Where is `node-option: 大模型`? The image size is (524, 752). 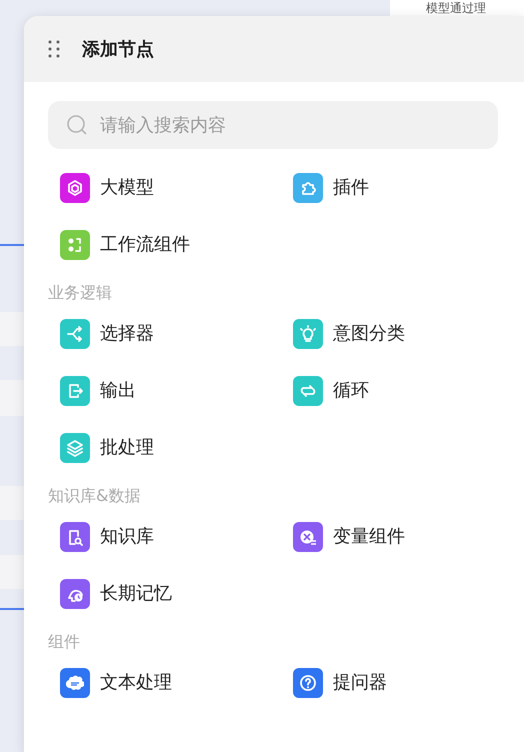 node-option: 大模型 is located at coordinates (176, 187).